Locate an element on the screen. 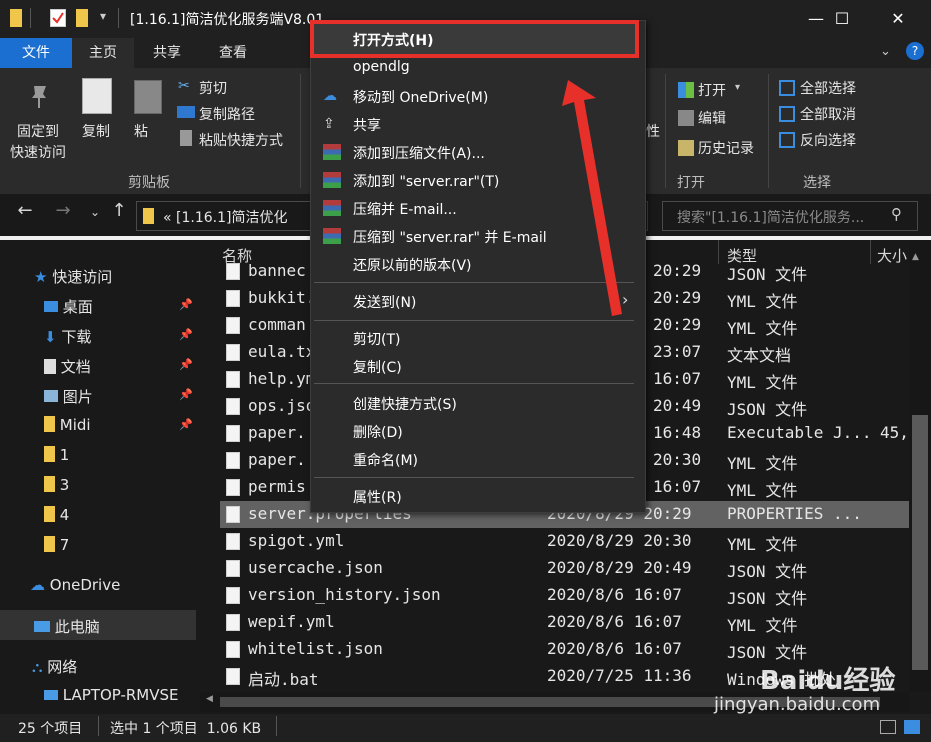 The width and height of the screenshot is (931, 742). menu-item-delete: 删除(D) is located at coordinates (378, 432).